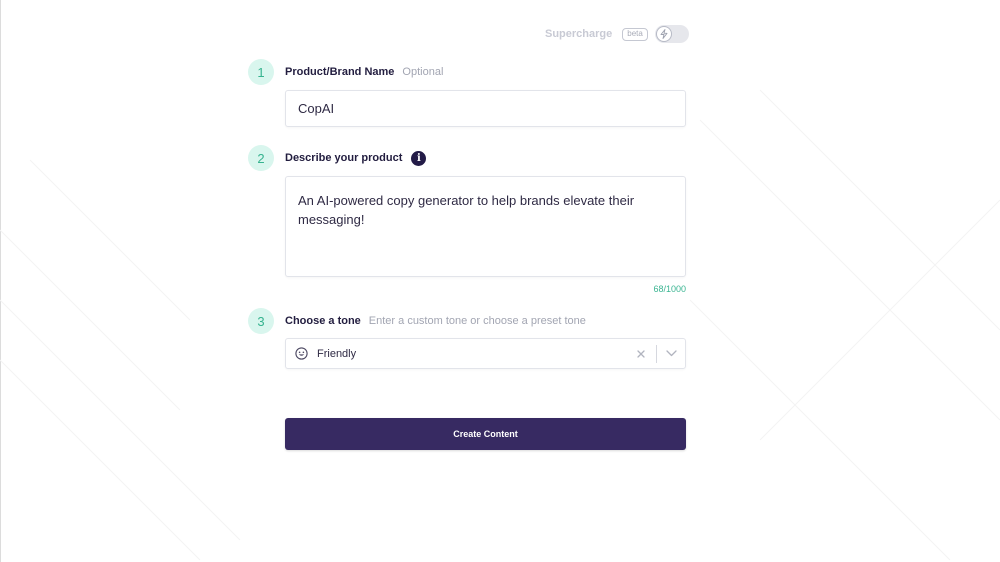 The image size is (1000, 562). What do you see at coordinates (316, 108) in the screenshot?
I see `product-name-value: CopAI` at bounding box center [316, 108].